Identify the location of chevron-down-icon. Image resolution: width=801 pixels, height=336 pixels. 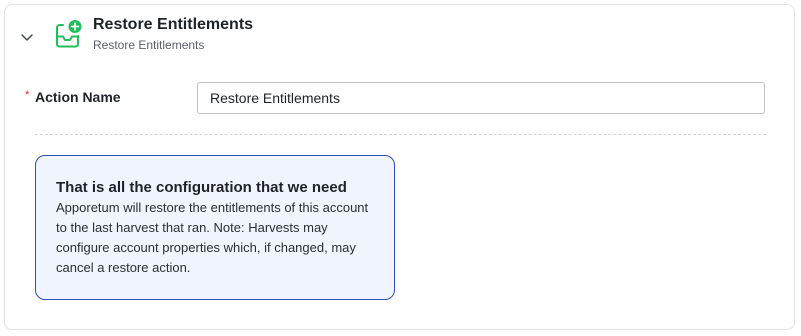
(27, 37).